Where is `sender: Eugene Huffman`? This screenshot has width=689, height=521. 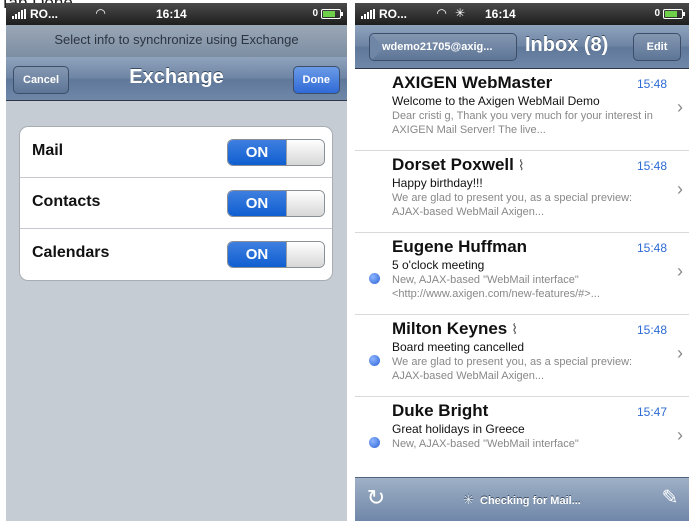 sender: Eugene Huffman is located at coordinates (459, 247).